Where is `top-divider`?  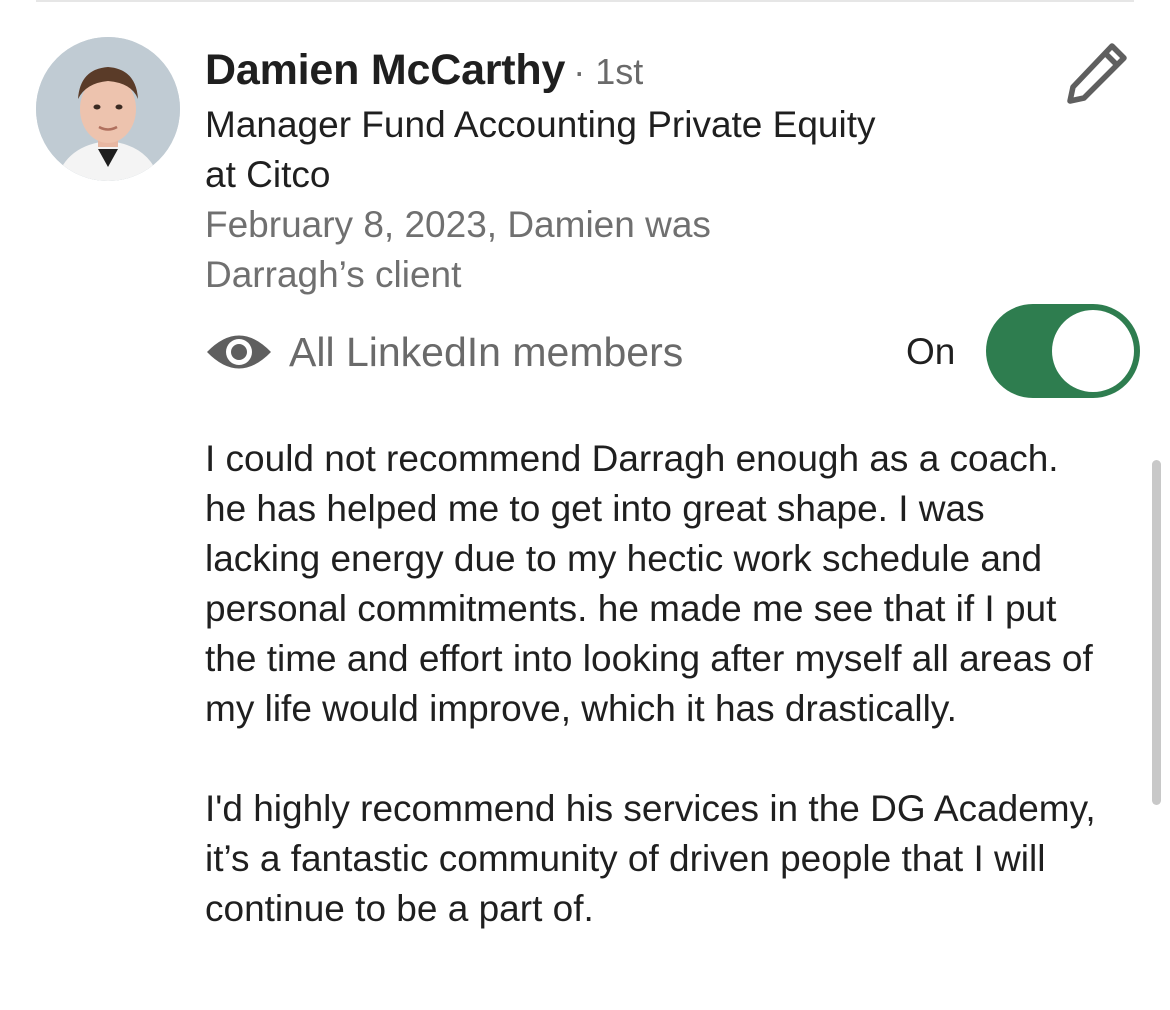 top-divider is located at coordinates (585, 1).